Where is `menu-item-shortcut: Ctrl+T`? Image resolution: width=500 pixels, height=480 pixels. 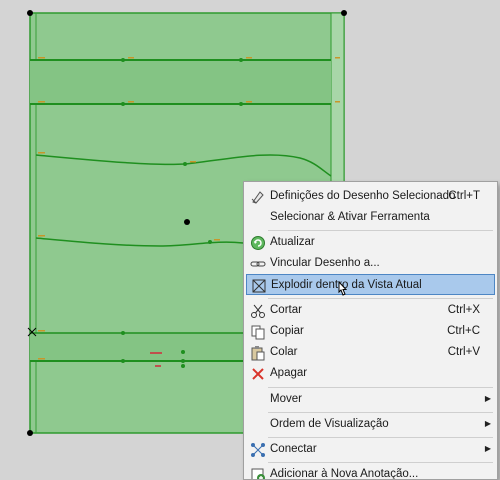
menu-item-shortcut: Ctrl+T is located at coordinates (464, 196).